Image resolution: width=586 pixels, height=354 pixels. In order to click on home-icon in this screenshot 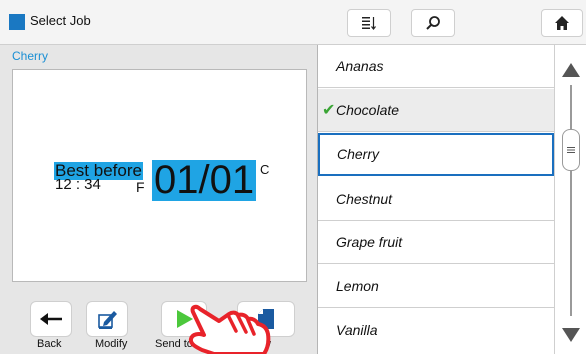, I will do `click(562, 23)`.